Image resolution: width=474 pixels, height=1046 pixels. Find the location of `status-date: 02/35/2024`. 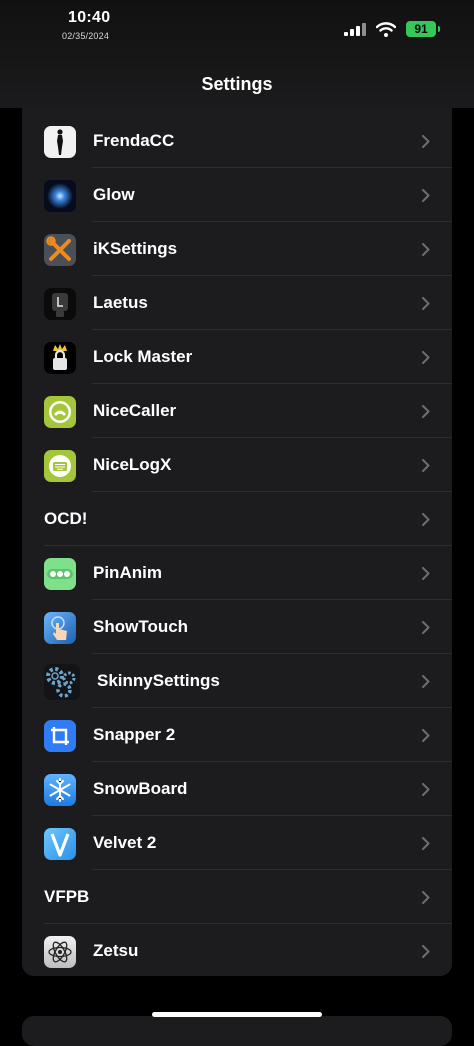

status-date: 02/35/2024 is located at coordinates (86, 36).